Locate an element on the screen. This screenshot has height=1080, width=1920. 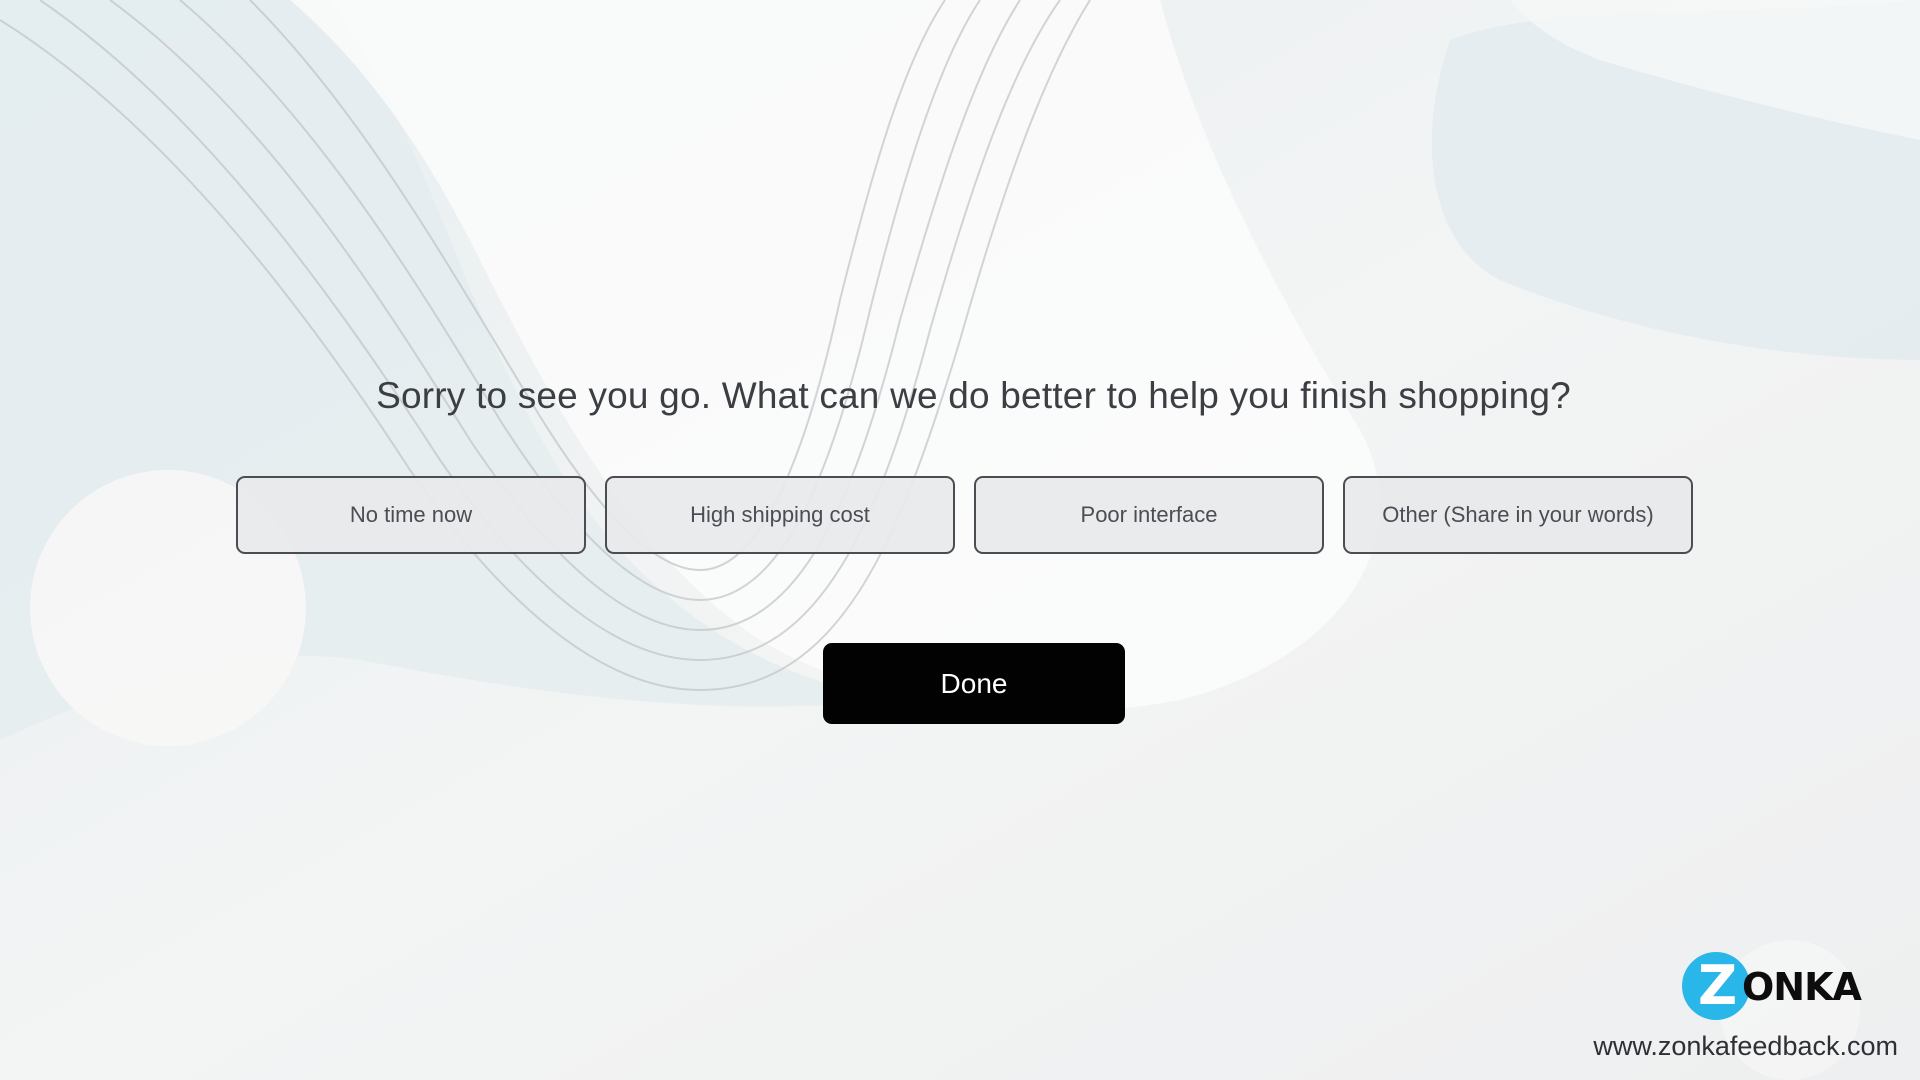
zonka-logo: Z ONKA is located at coordinates (1772, 986).